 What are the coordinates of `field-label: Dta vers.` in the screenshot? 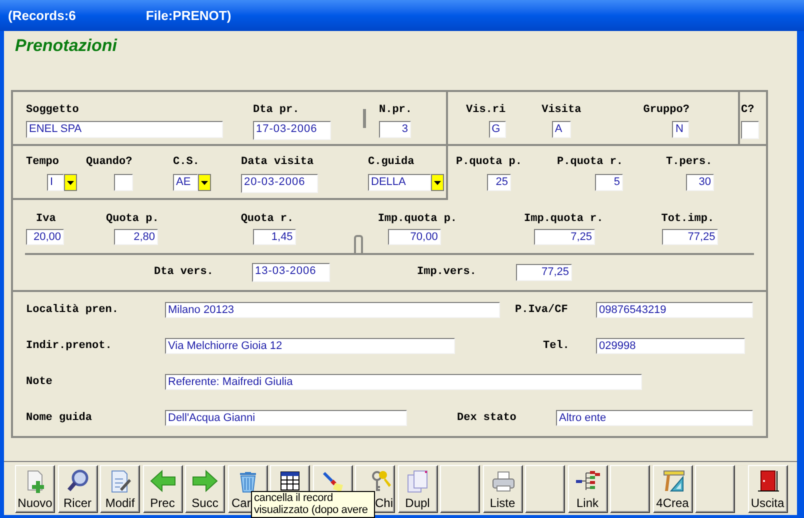 It's located at (183, 272).